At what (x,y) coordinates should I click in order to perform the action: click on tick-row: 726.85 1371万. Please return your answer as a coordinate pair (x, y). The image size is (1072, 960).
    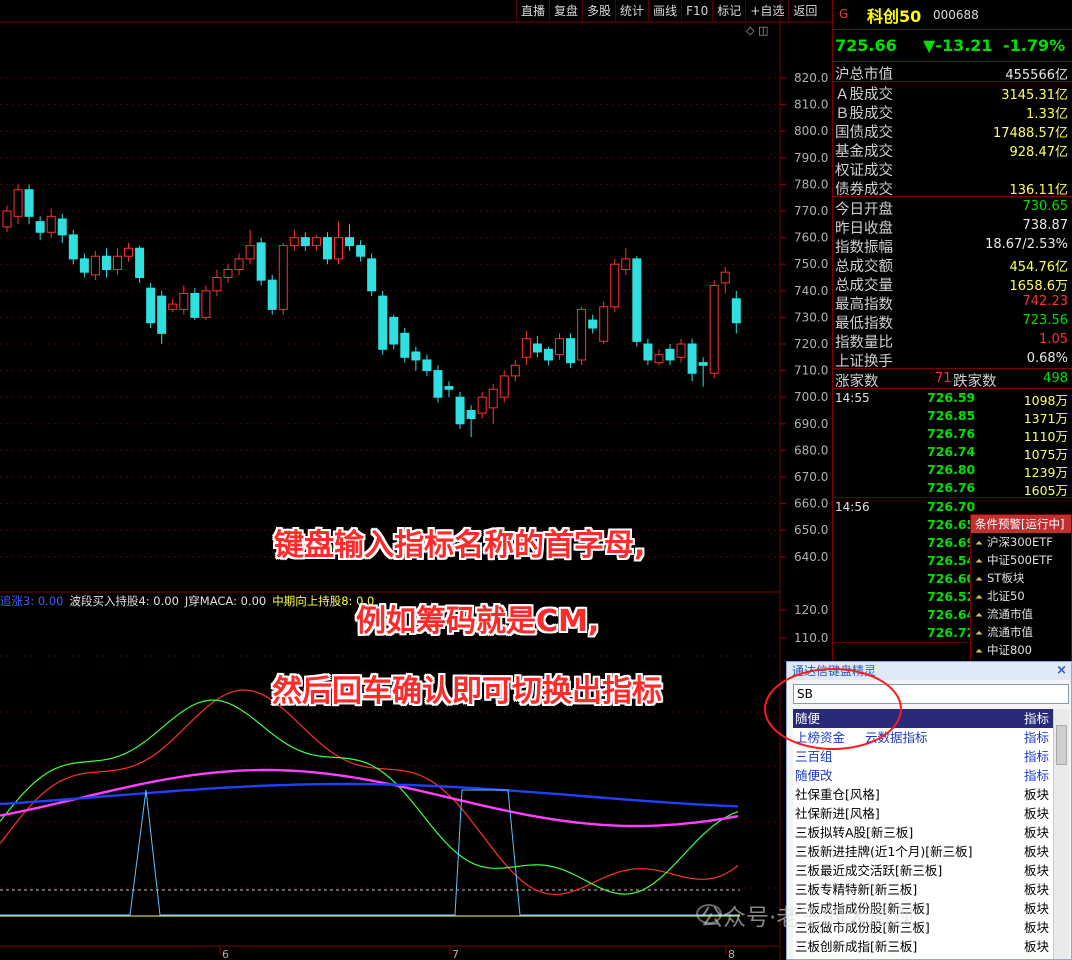
    Looking at the image, I should click on (952, 416).